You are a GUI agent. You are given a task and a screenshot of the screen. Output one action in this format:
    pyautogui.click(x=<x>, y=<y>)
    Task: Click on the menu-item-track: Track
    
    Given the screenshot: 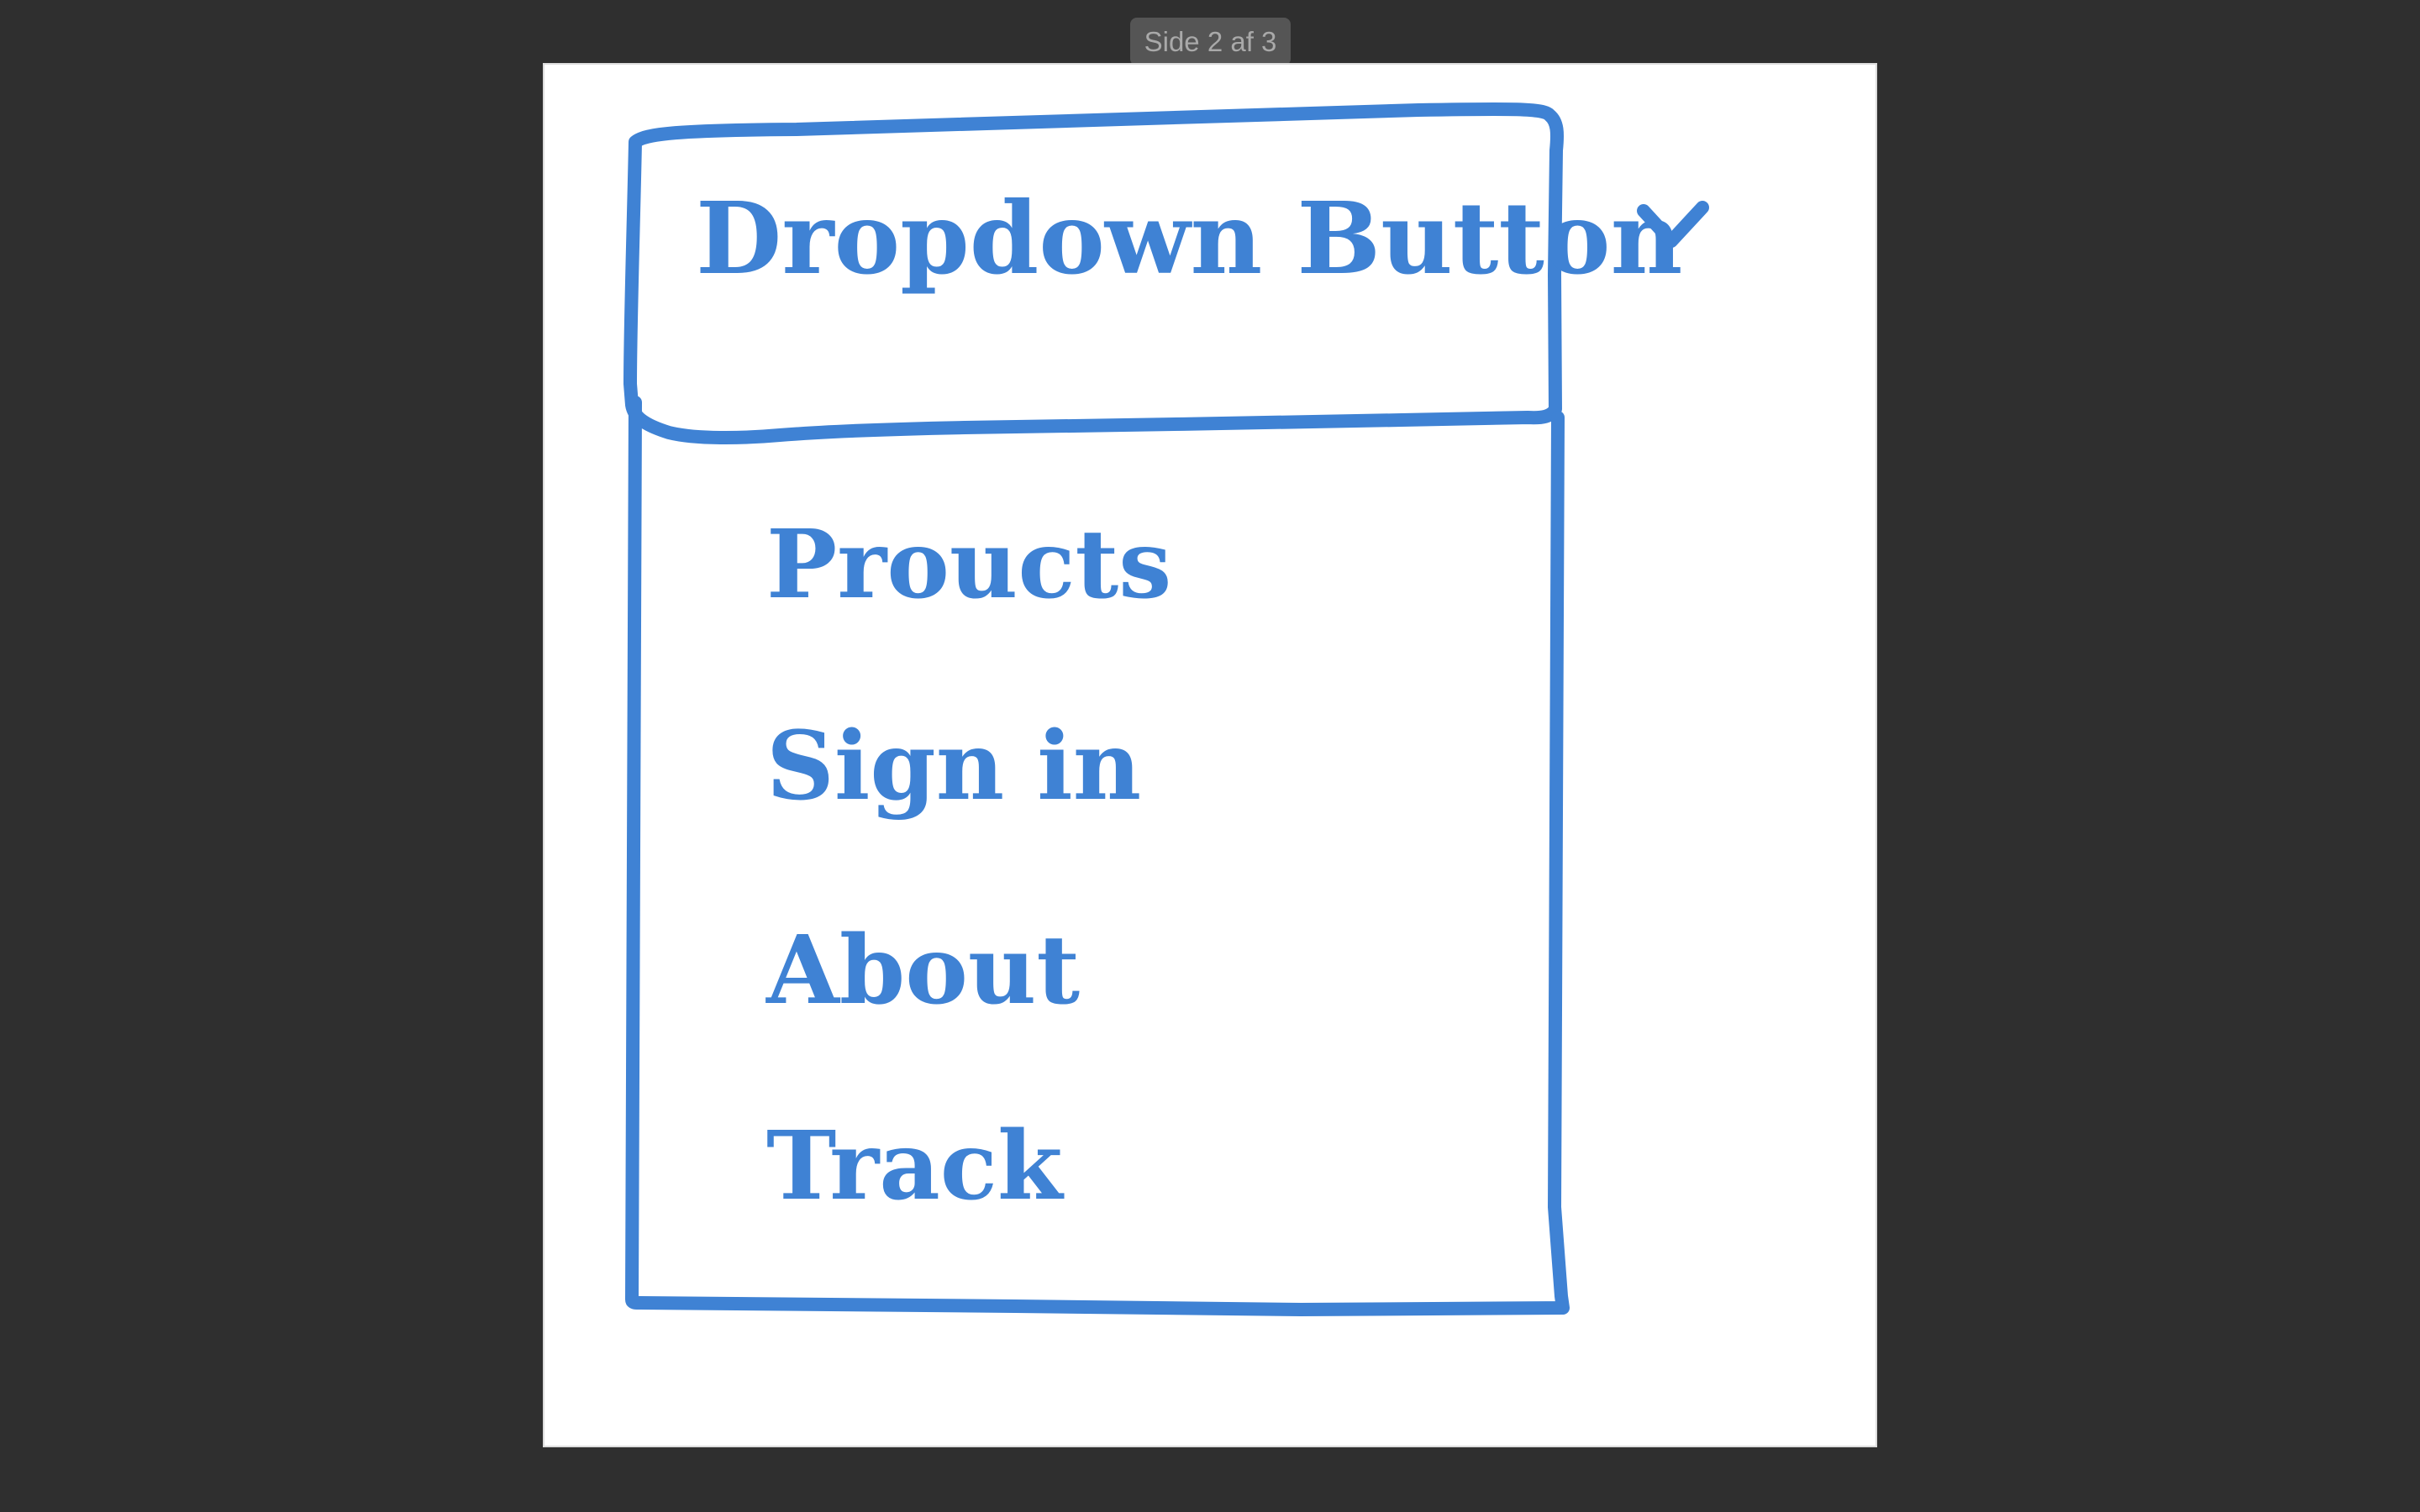 What is the action you would take?
    pyautogui.click(x=914, y=1167)
    